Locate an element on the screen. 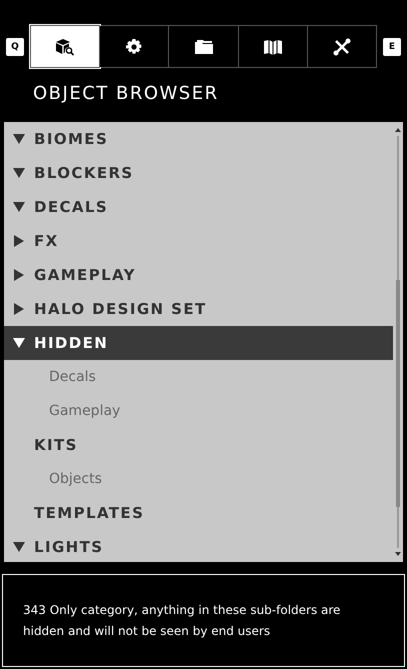 The width and height of the screenshot is (407, 669). key-hint: E is located at coordinates (392, 47).